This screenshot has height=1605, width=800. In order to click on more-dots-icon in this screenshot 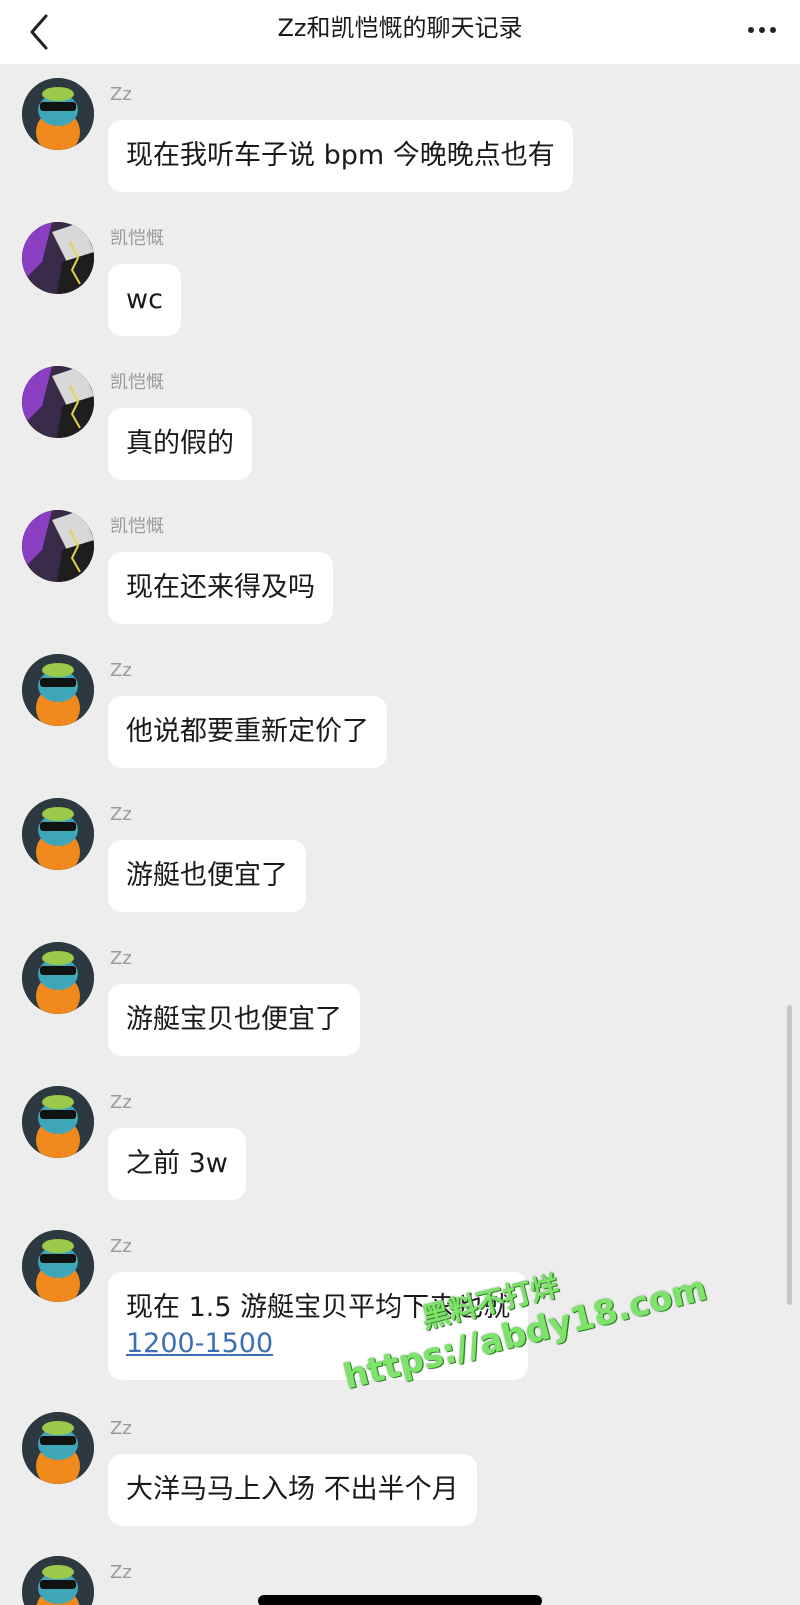, I will do `click(751, 30)`.